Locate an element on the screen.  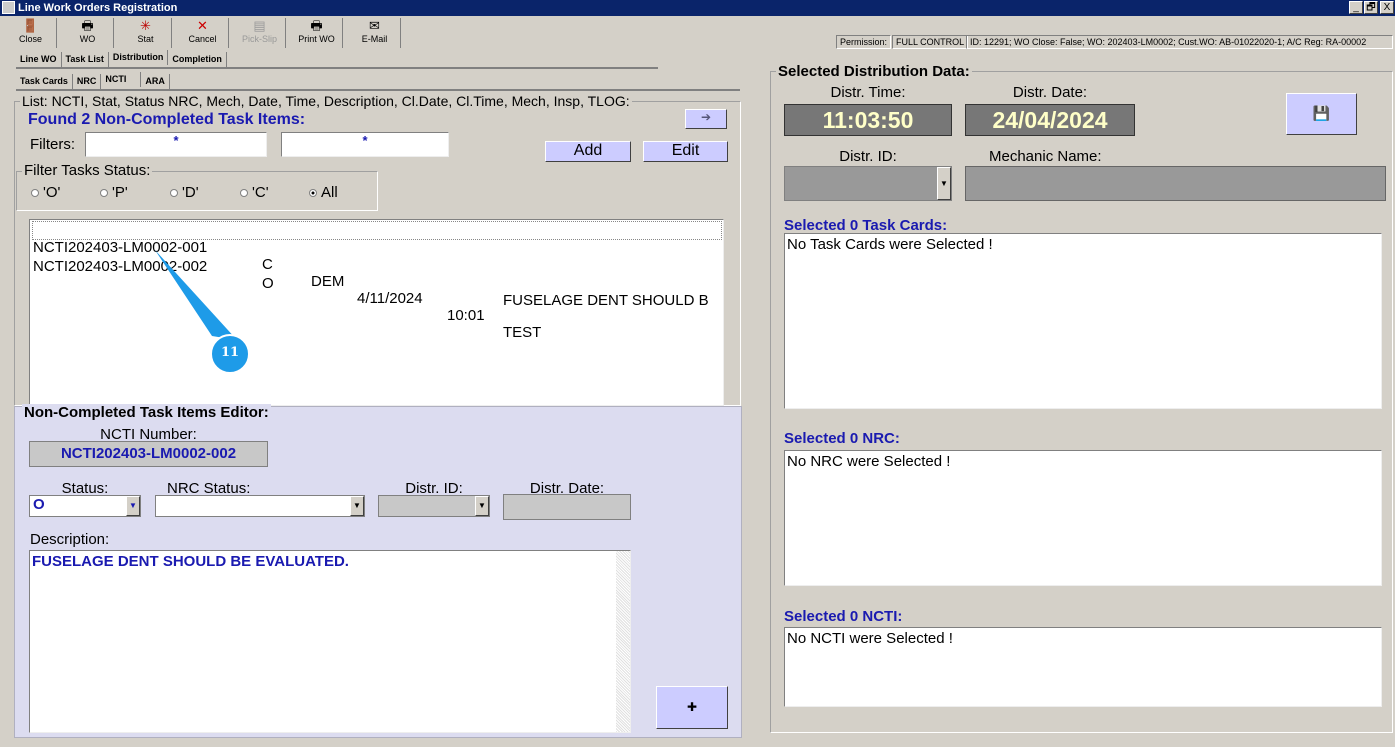
status-value: O is located at coordinates (39, 504).